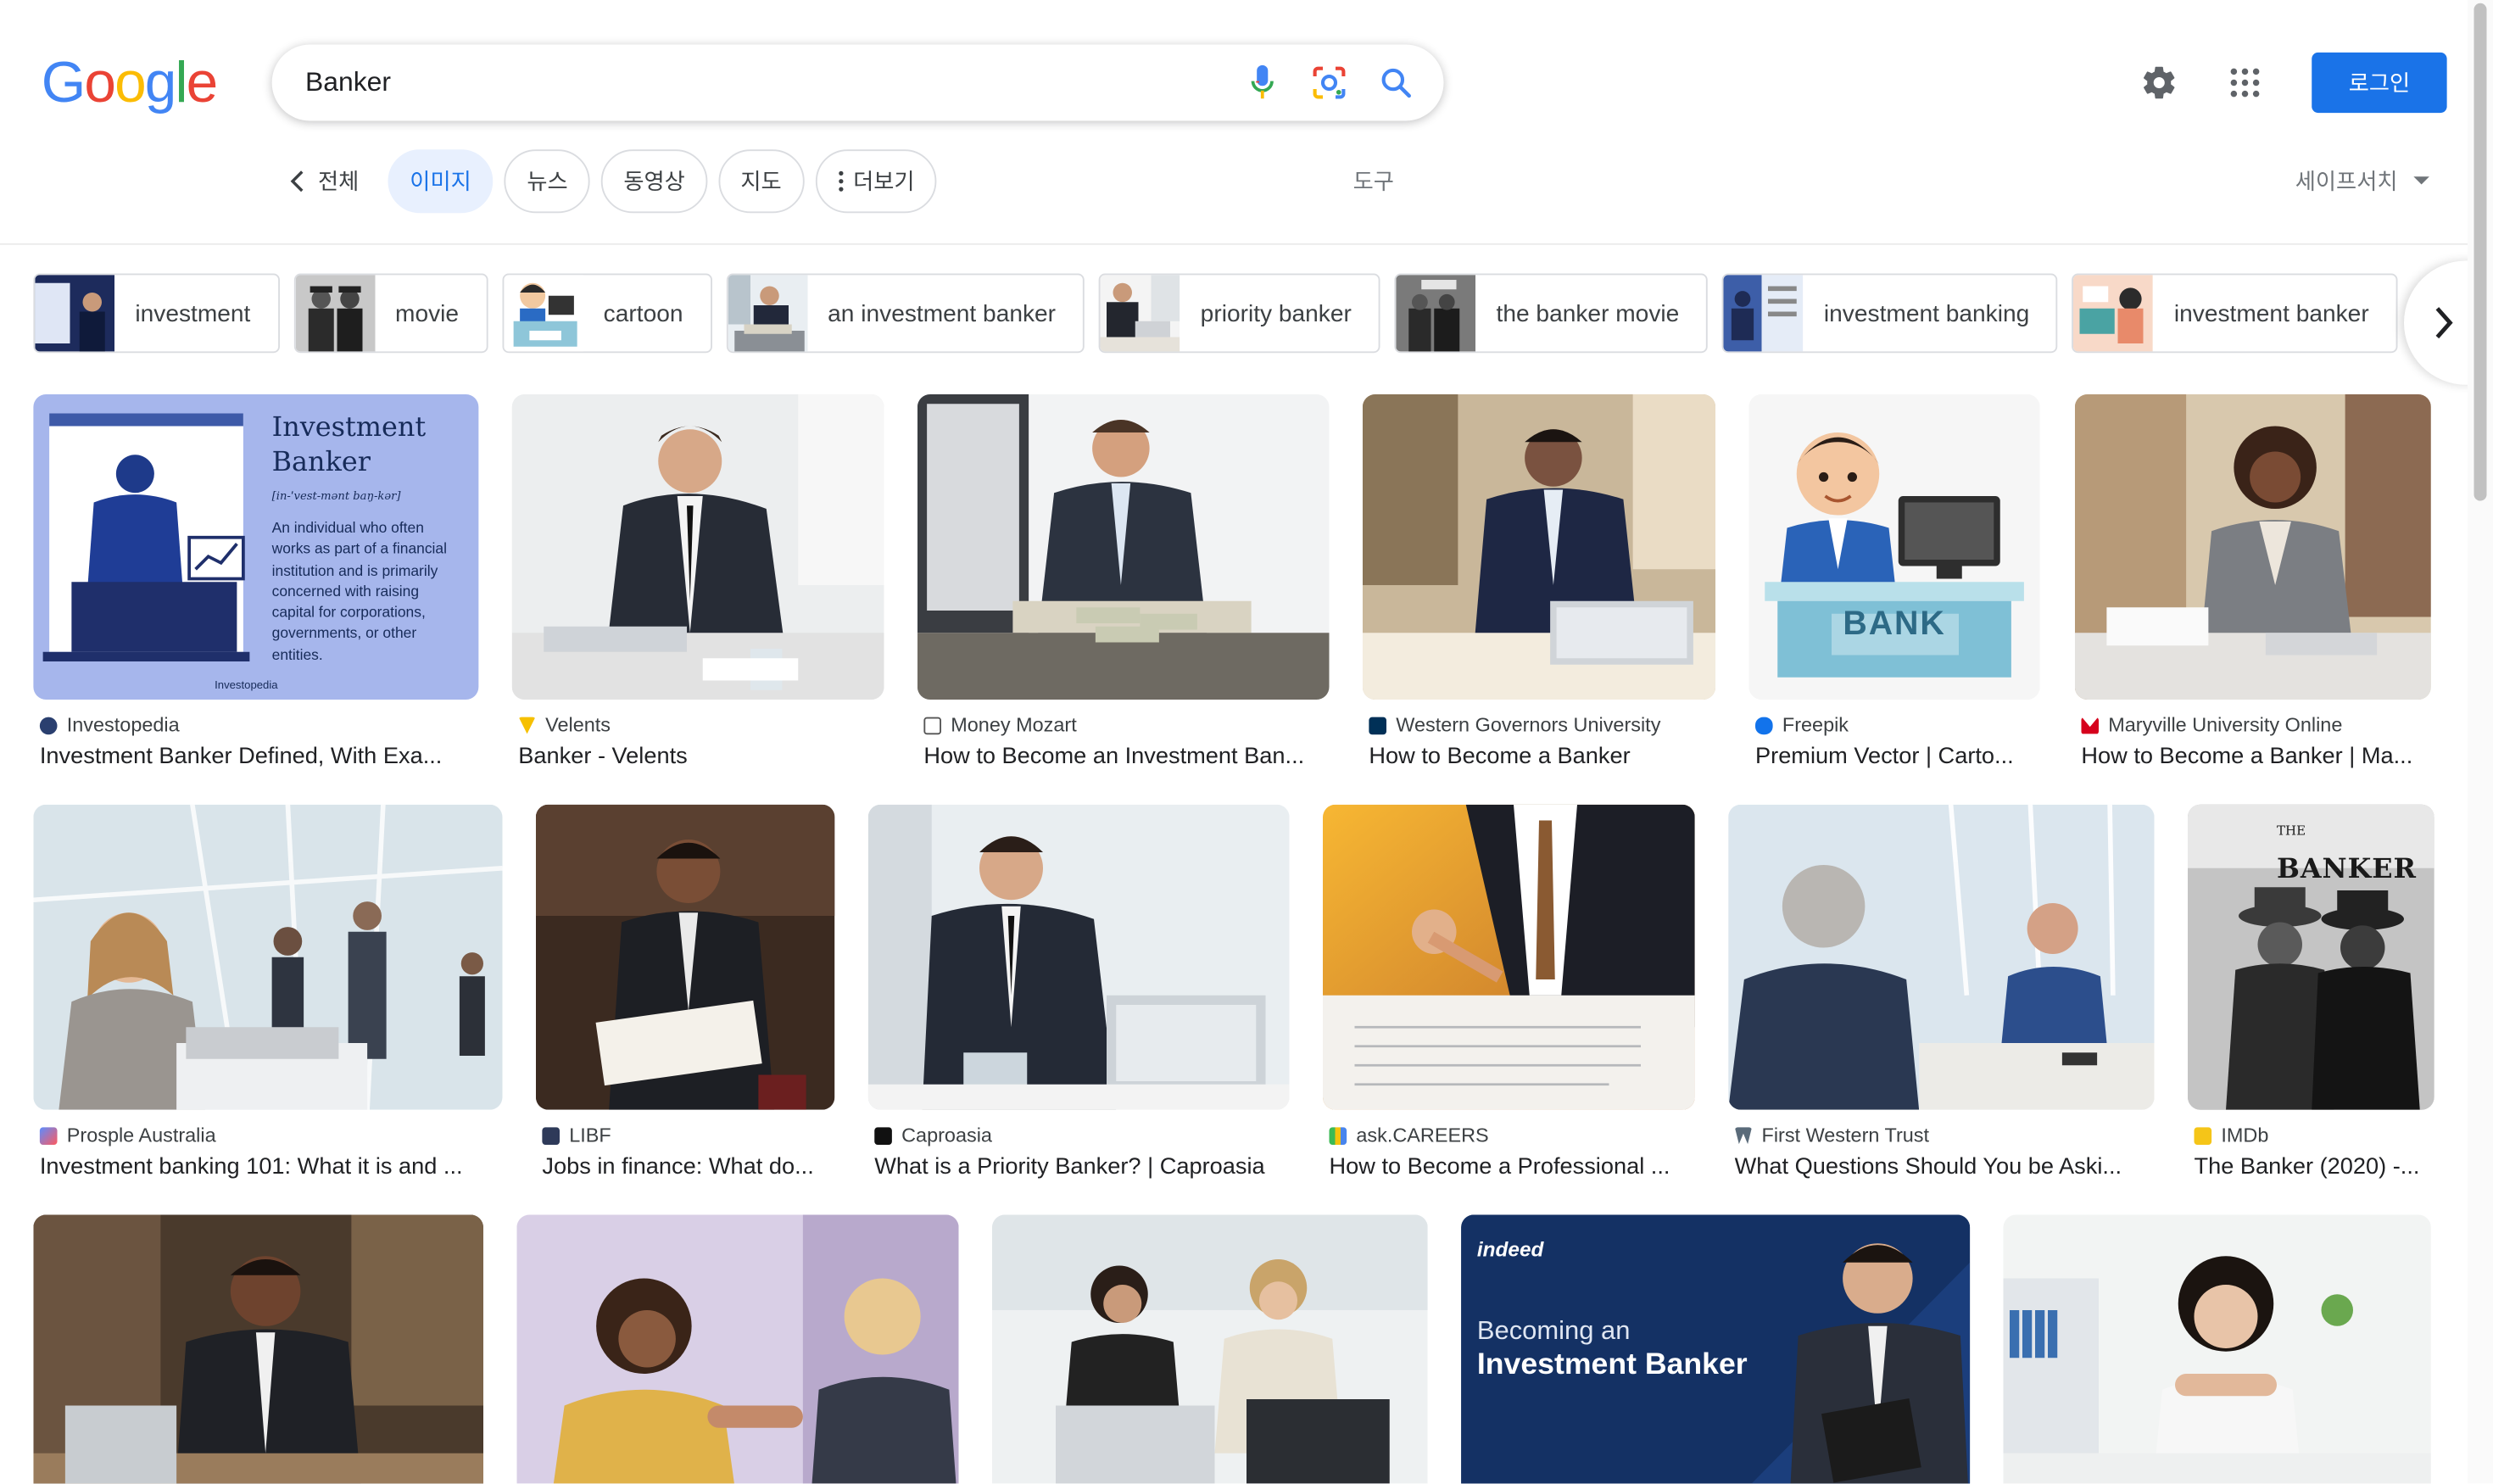  Describe the element at coordinates (1846, 1135) in the screenshot. I see `source-name: First Western Trust` at that location.